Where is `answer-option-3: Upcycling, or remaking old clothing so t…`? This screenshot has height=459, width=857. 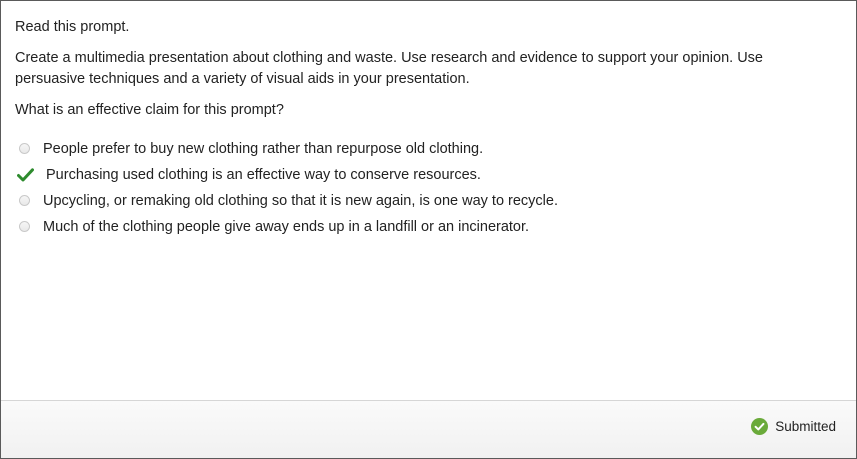
answer-option-3: Upcycling, or remaking old clothing so t… is located at coordinates (286, 201).